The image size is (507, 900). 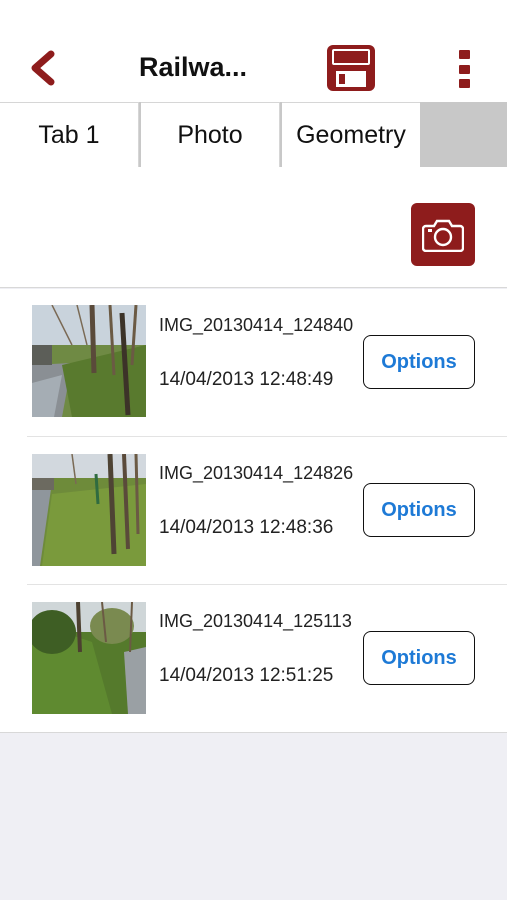 I want to click on chevron-left-icon, so click(x=43, y=68).